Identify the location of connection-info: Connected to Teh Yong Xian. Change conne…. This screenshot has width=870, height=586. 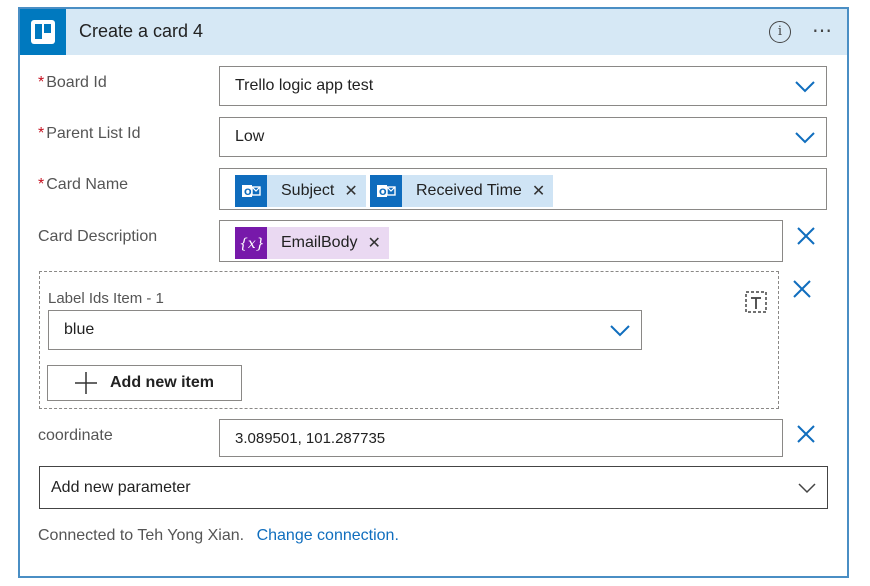
(218, 536).